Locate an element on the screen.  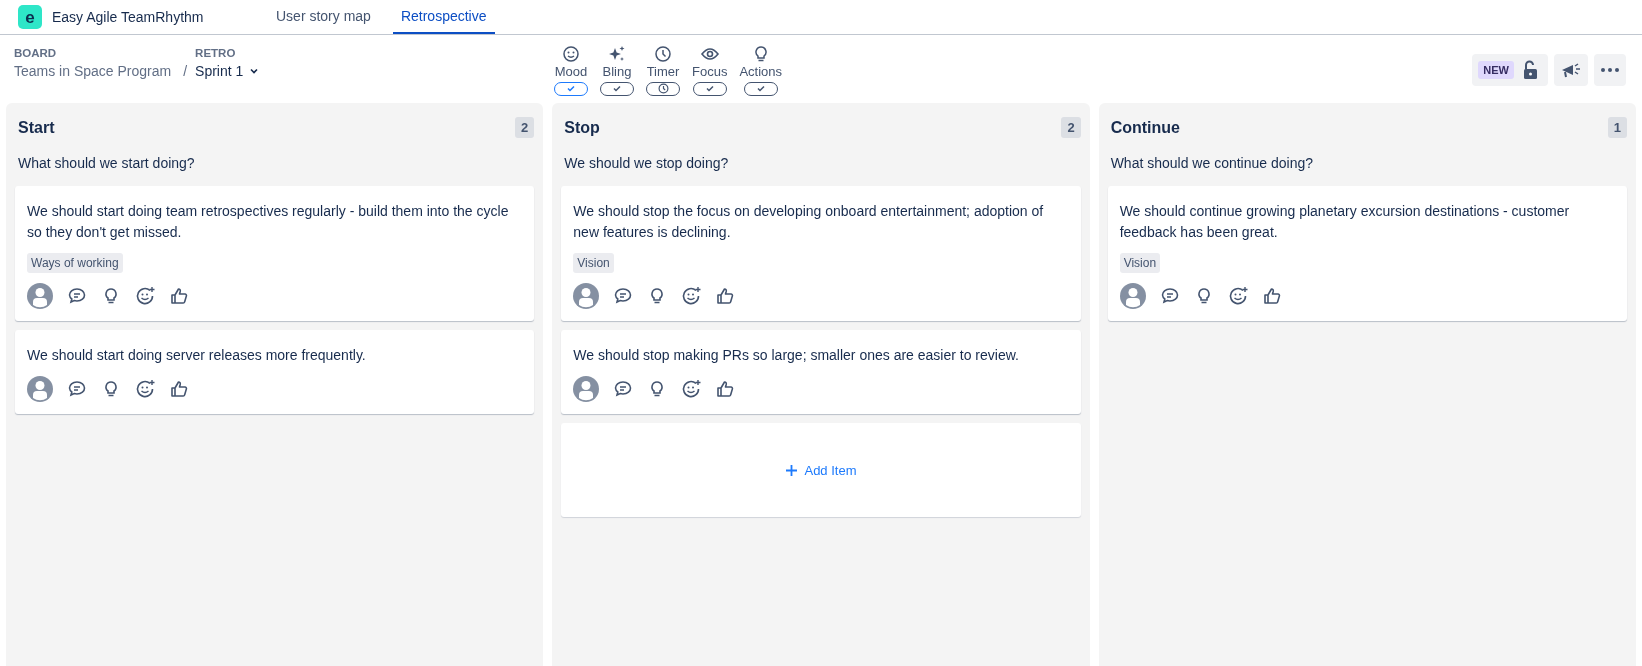
feature-label: Mood is located at coordinates (571, 71).